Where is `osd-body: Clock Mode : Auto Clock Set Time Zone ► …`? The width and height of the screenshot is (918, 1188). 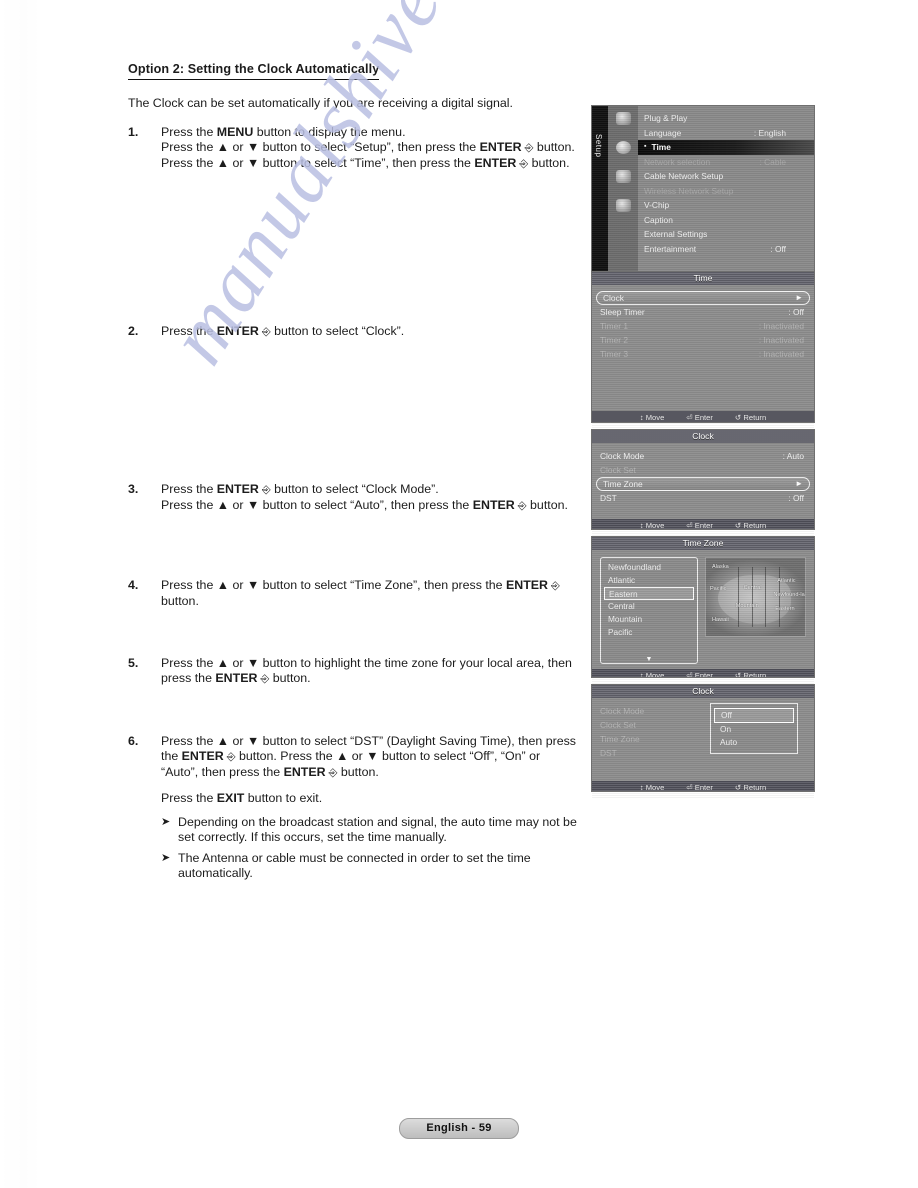
osd-body: Clock Mode : Auto Clock Set Time Zone ► … is located at coordinates (703, 481).